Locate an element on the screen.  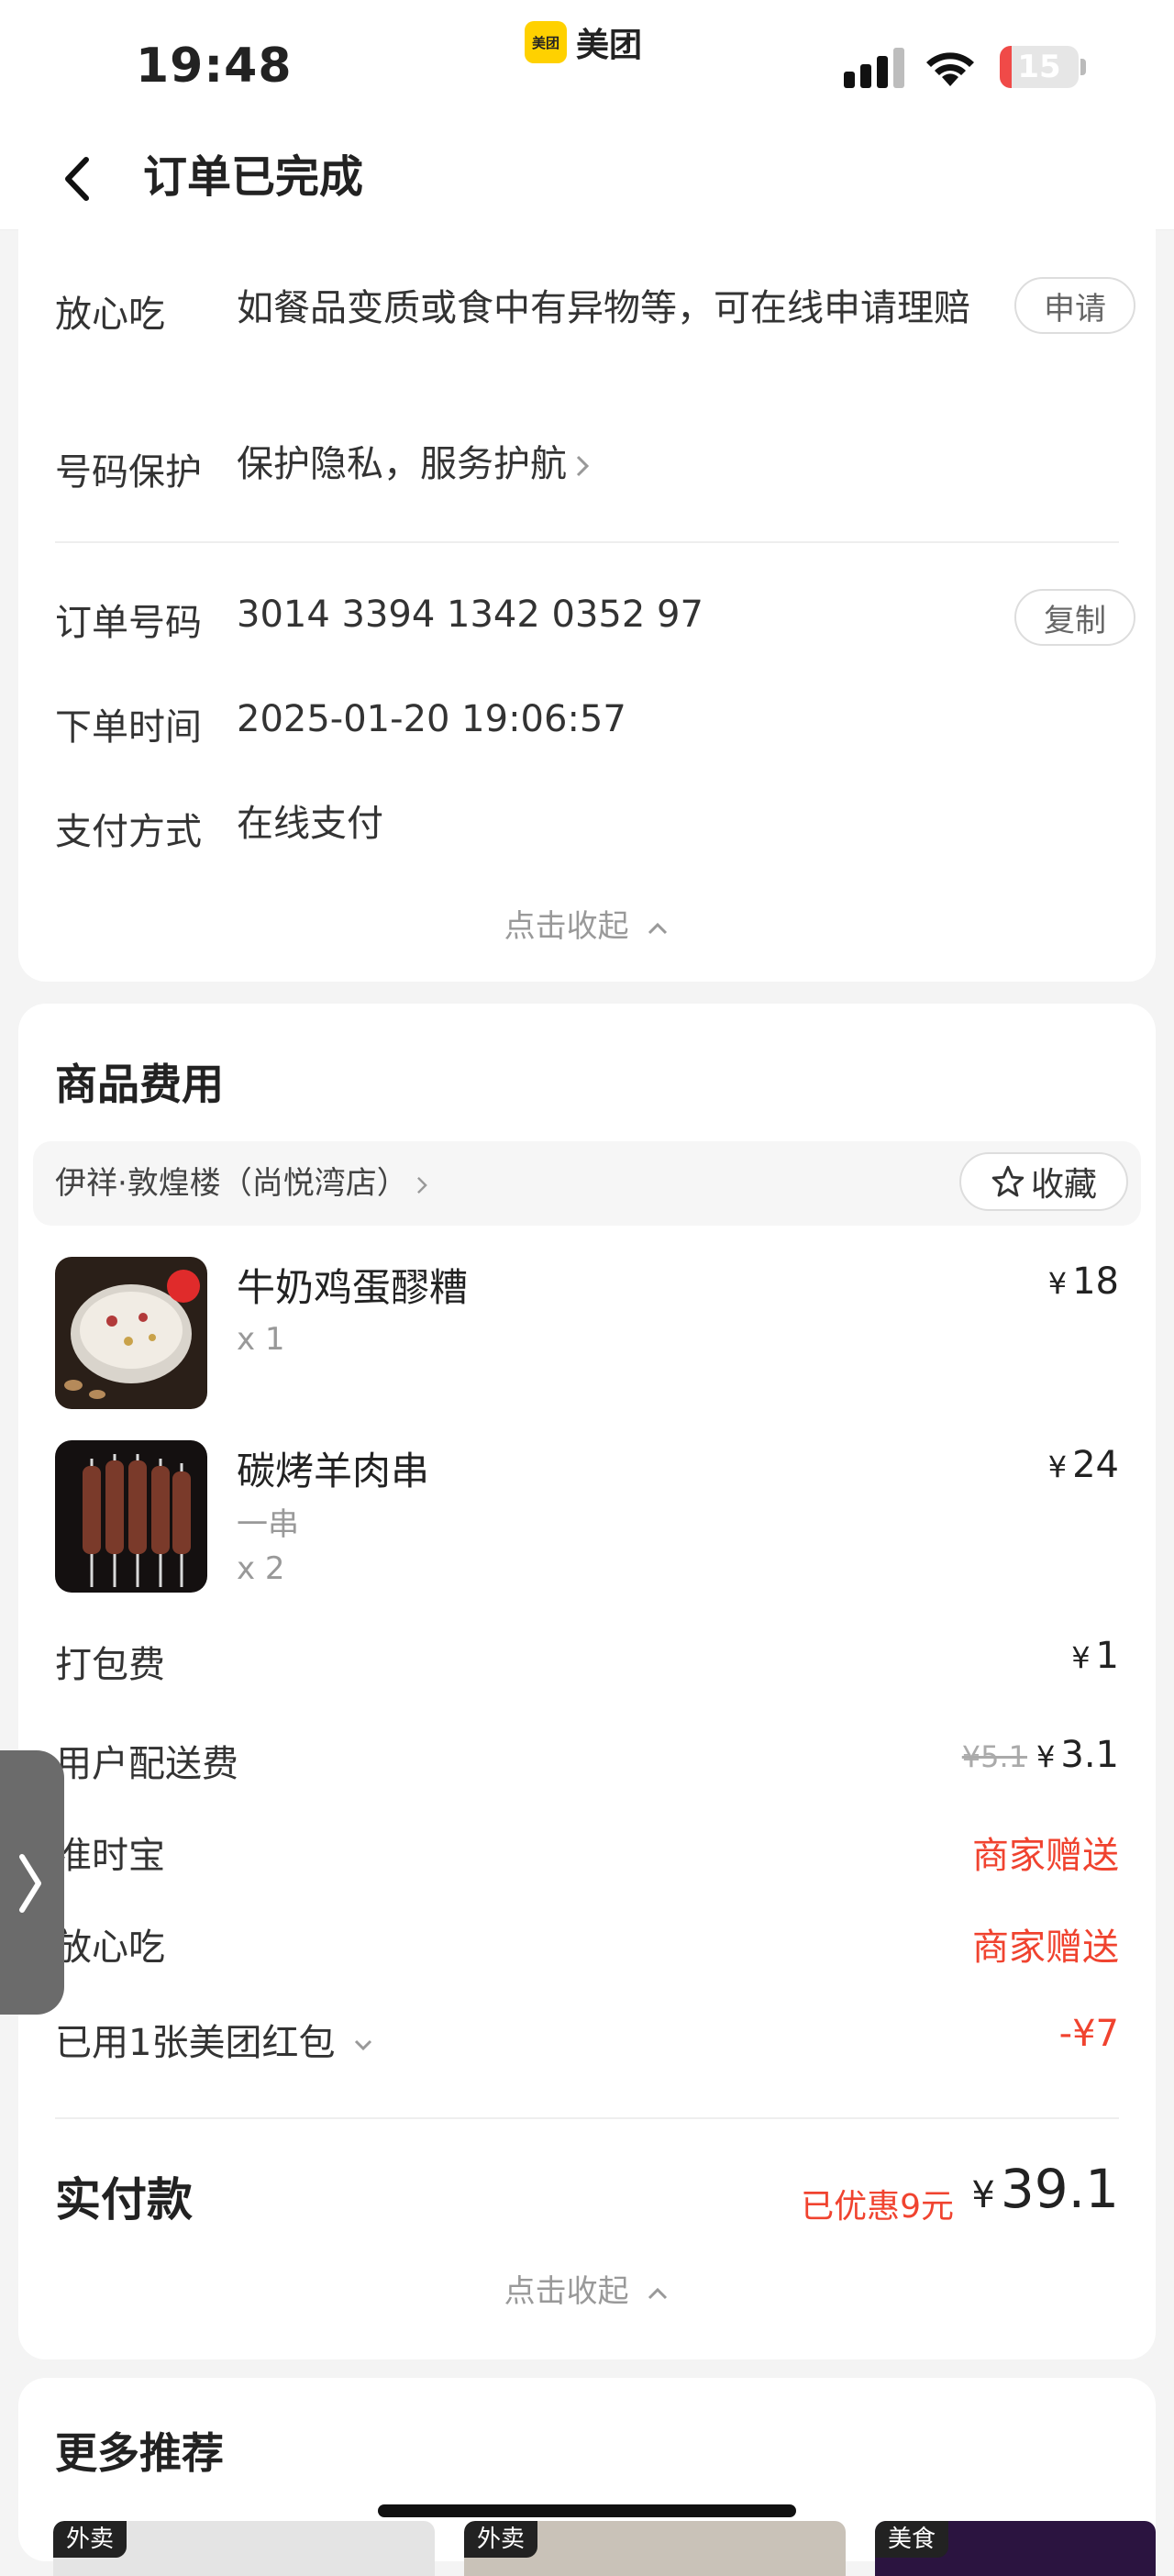
shop-name-link: 伊祥·敦煌楼（尚悦湾店） is located at coordinates (242, 1183).